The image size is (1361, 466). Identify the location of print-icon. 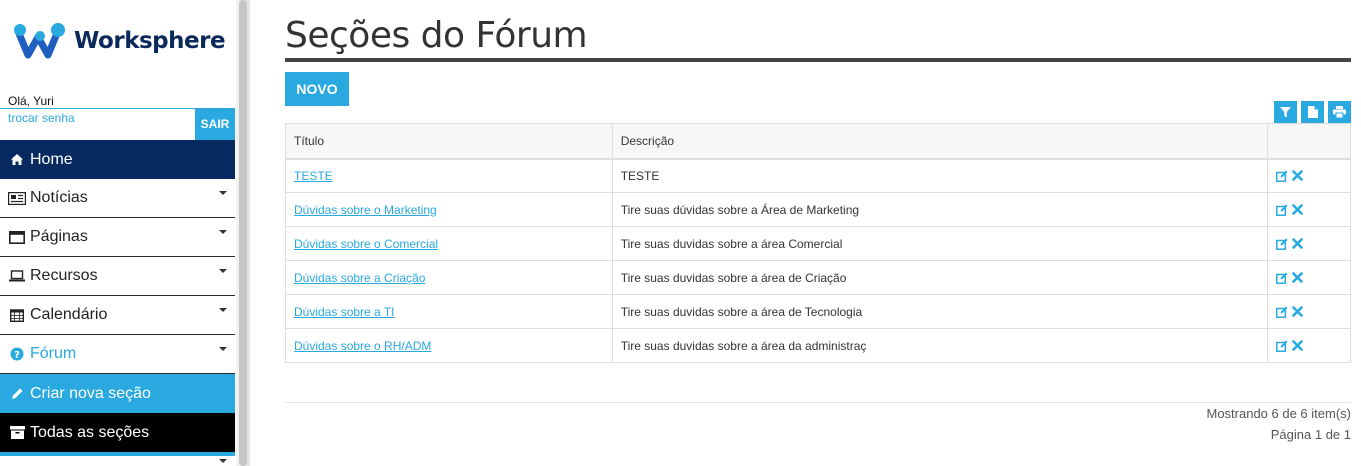
(1339, 112).